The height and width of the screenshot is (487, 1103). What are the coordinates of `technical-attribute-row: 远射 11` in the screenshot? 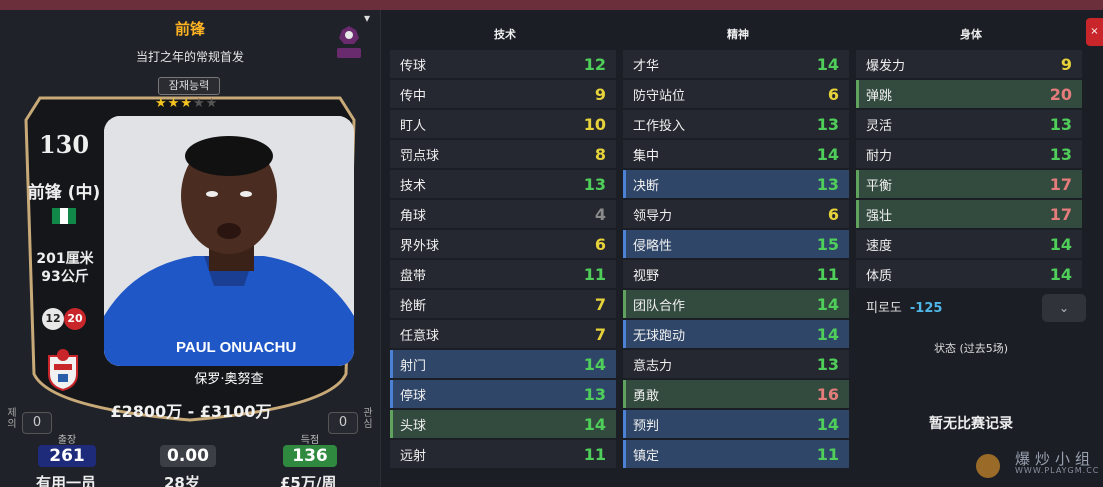 It's located at (503, 454).